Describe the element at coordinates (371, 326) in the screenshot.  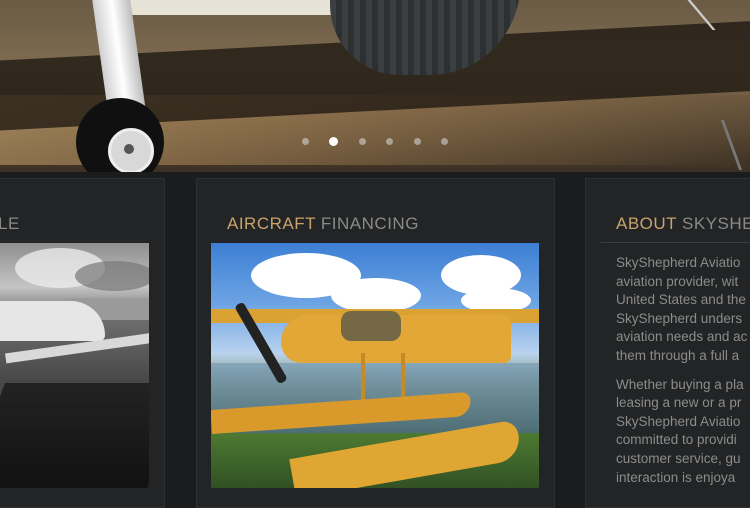
I see `seaplane-cockpit` at that location.